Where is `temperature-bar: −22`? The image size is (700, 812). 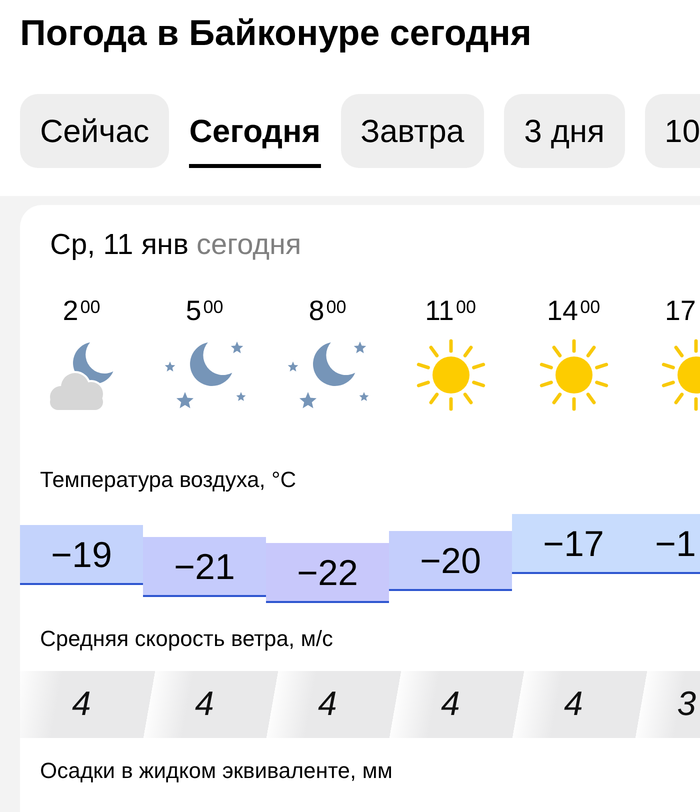
temperature-bar: −22 is located at coordinates (327, 573).